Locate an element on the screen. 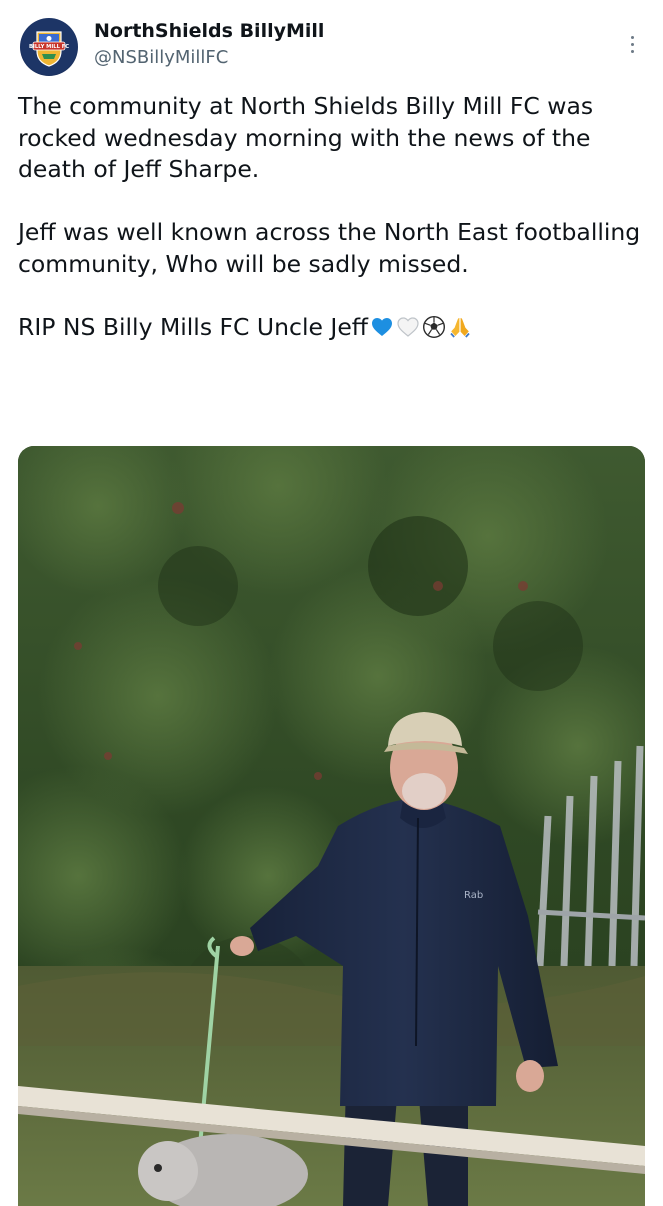 This screenshot has height=1206, width=663. tweet-paragraph-rip-text: RIP NS Billy Mills FC Uncle Jeff is located at coordinates (193, 326).